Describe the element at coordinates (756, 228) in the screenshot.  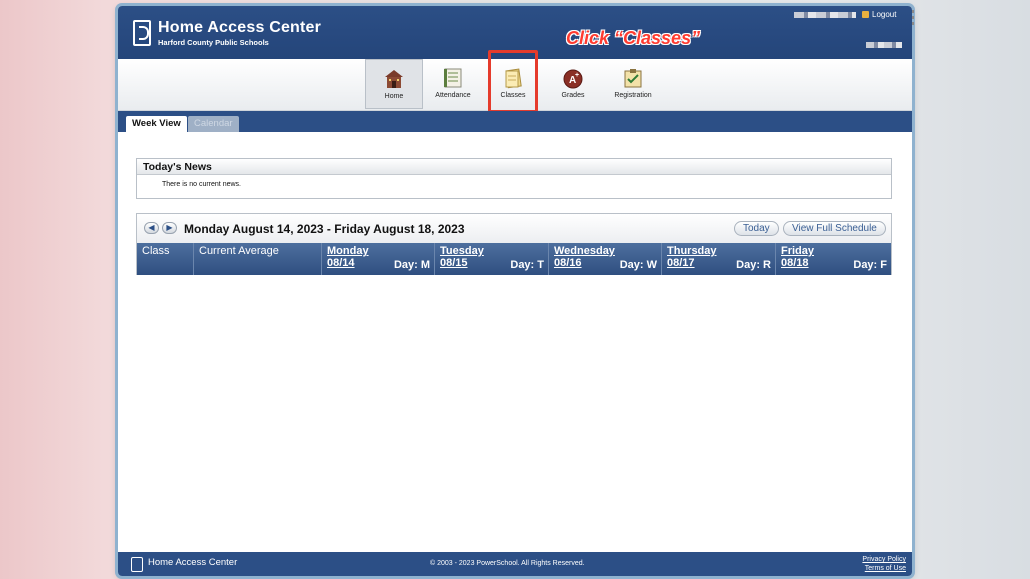
I see `today-button: Today` at that location.